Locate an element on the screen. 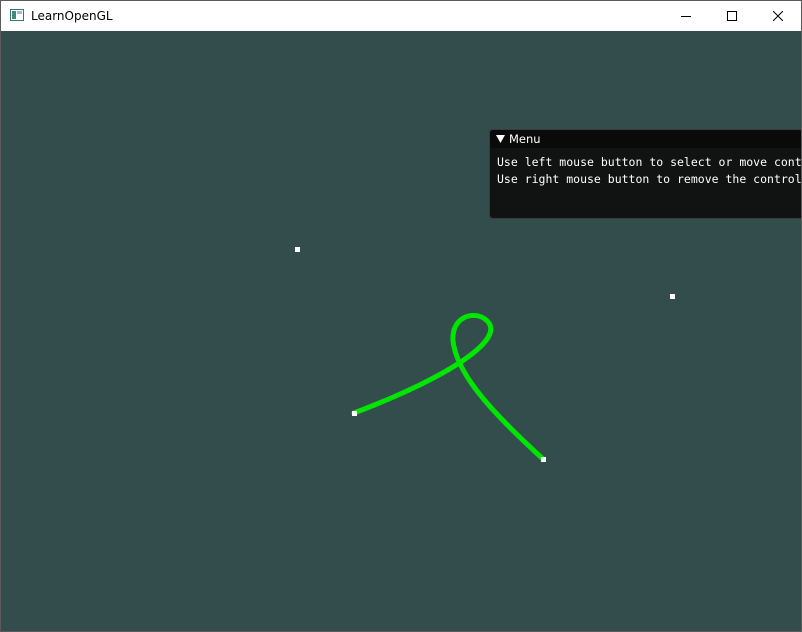 The height and width of the screenshot is (632, 802). close-button is located at coordinates (778, 16).